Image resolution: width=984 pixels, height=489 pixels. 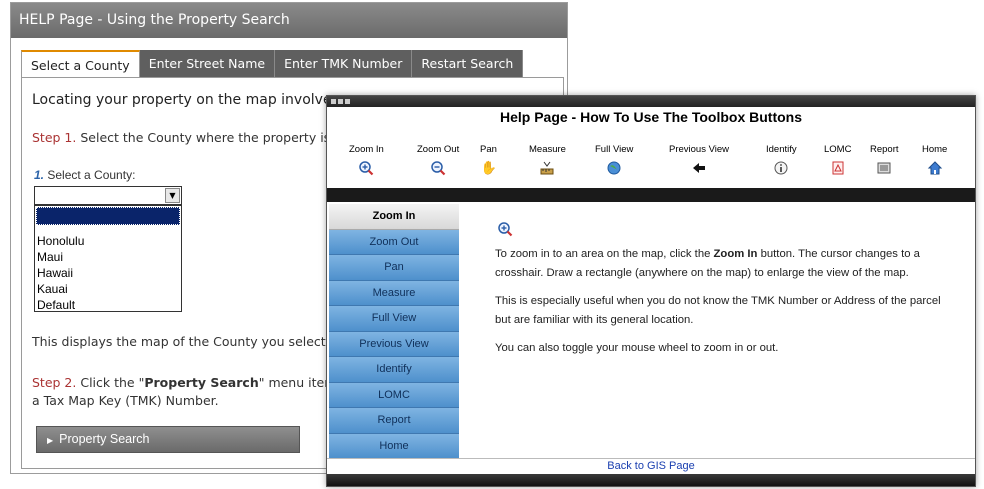 What do you see at coordinates (838, 149) in the screenshot?
I see `tool-lomc-label: LOMC` at bounding box center [838, 149].